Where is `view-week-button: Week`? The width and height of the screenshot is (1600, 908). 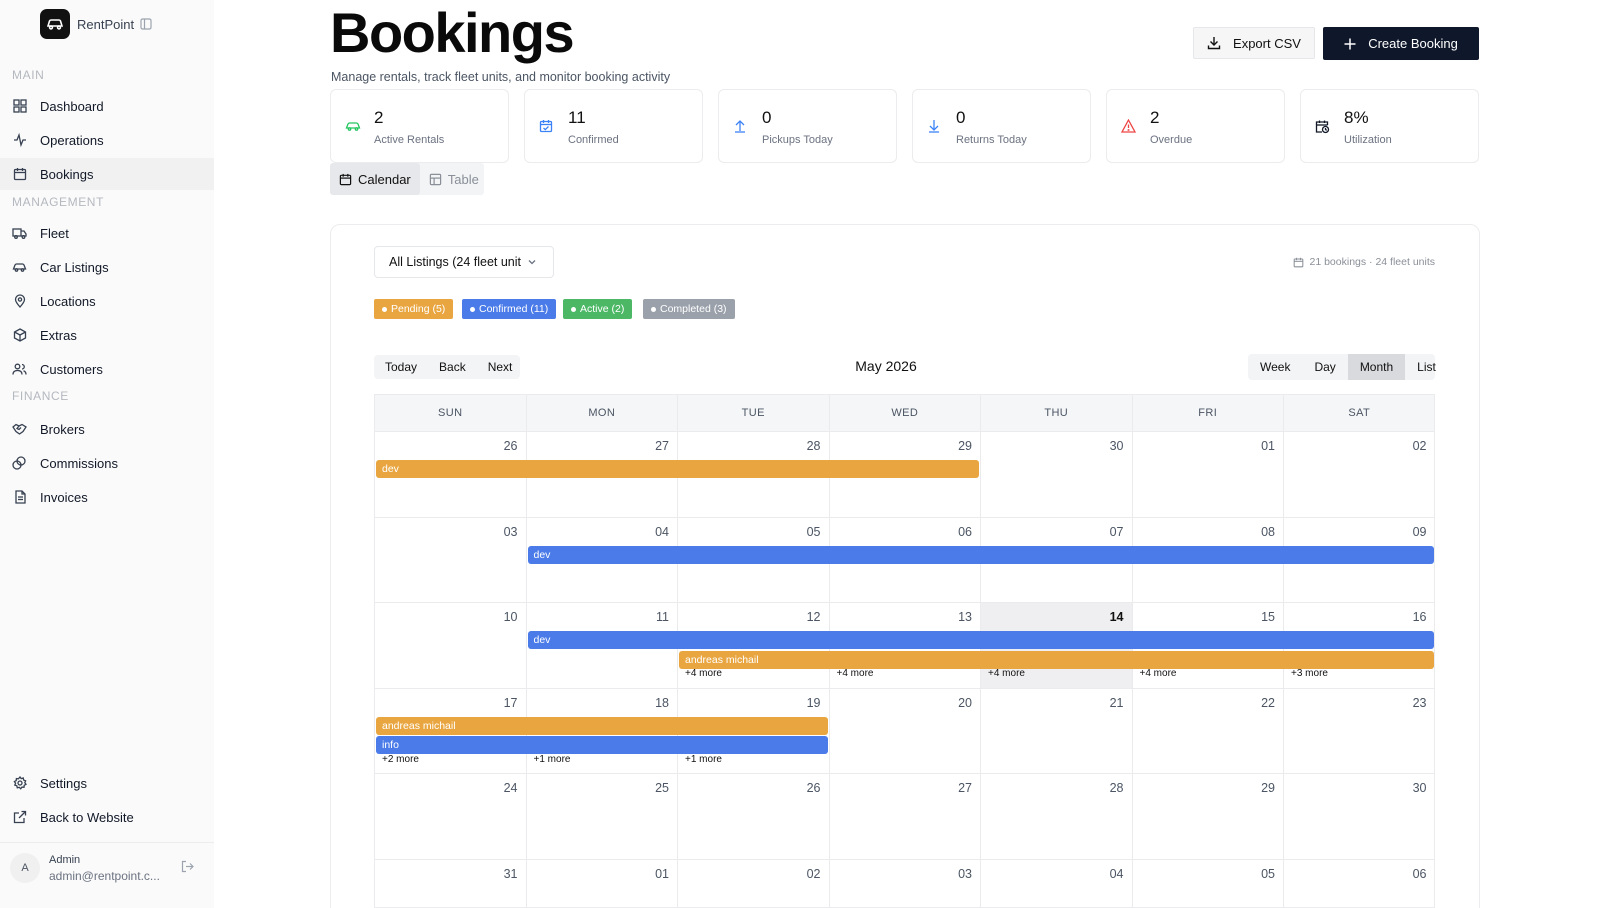
view-week-button: Week is located at coordinates (1275, 367).